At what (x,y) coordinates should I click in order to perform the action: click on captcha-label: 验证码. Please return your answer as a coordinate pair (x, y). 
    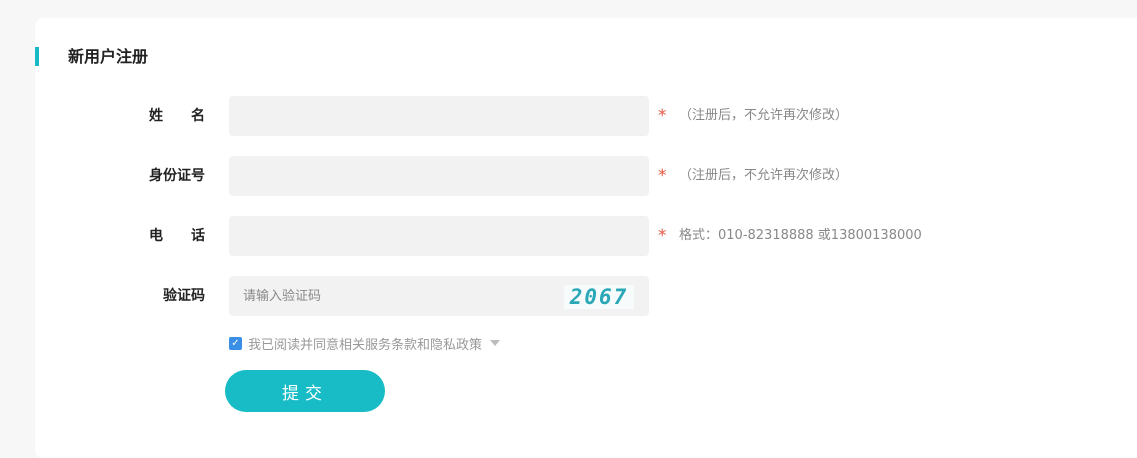
    Looking at the image, I should click on (184, 296).